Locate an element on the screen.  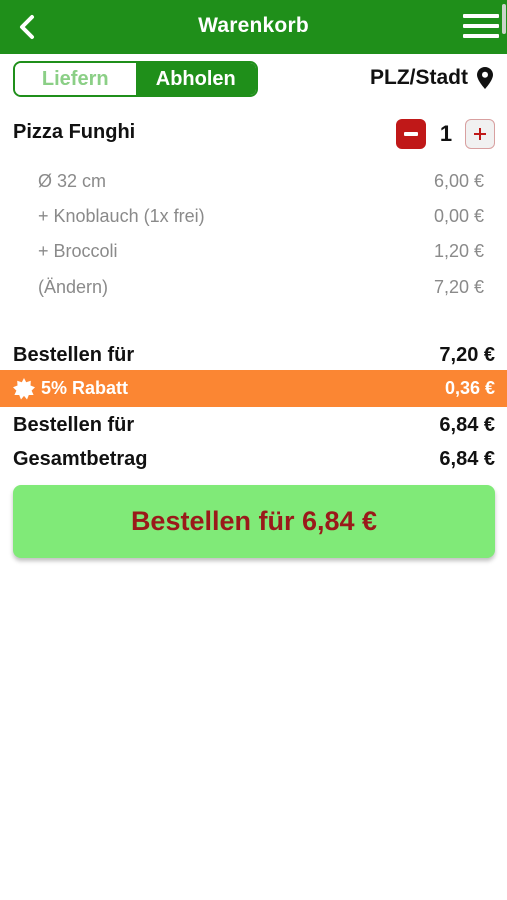
menu-button is located at coordinates (481, 27).